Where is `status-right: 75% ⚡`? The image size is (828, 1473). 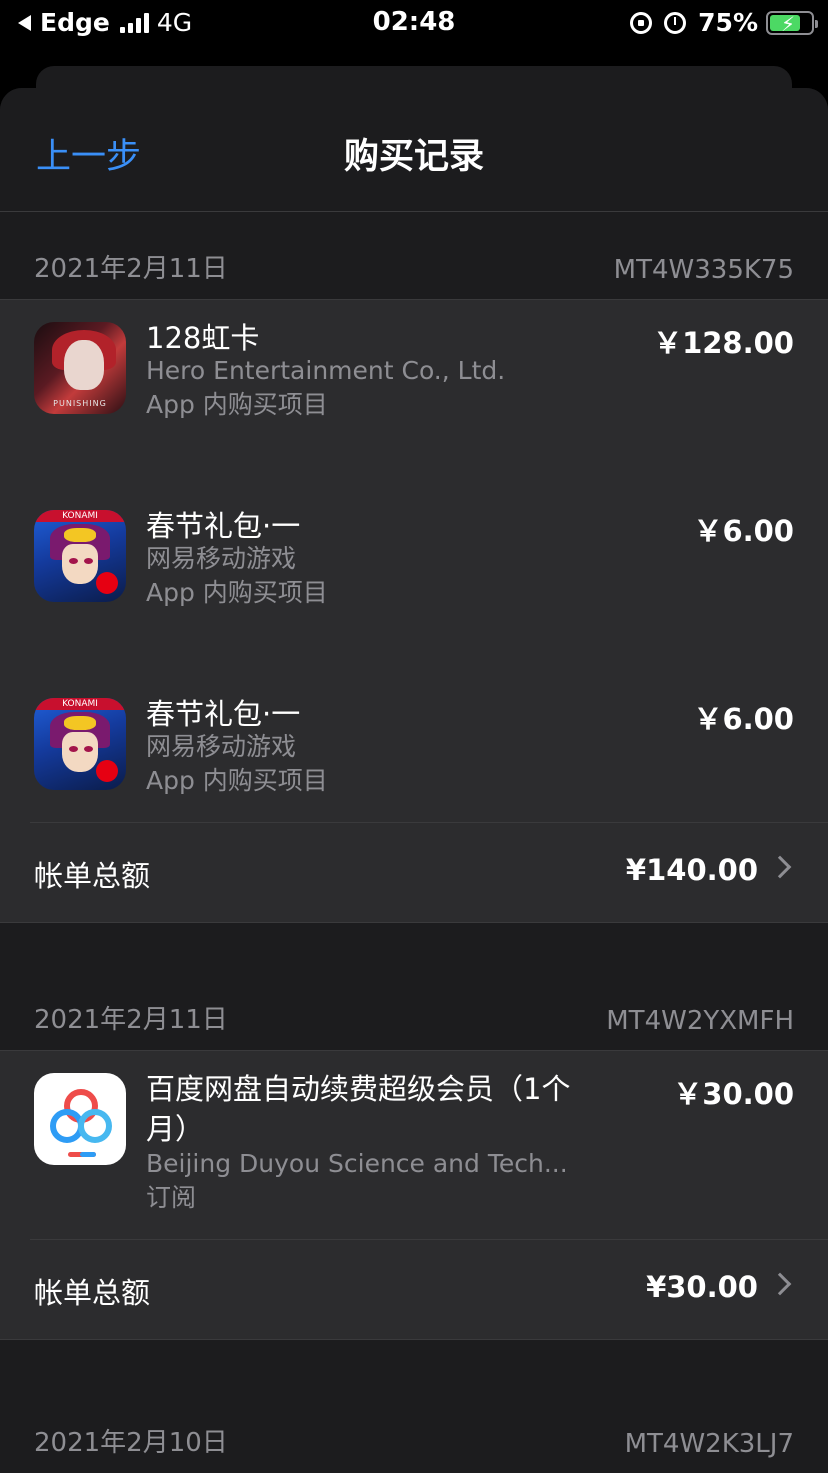 status-right: 75% ⚡ is located at coordinates (724, 22).